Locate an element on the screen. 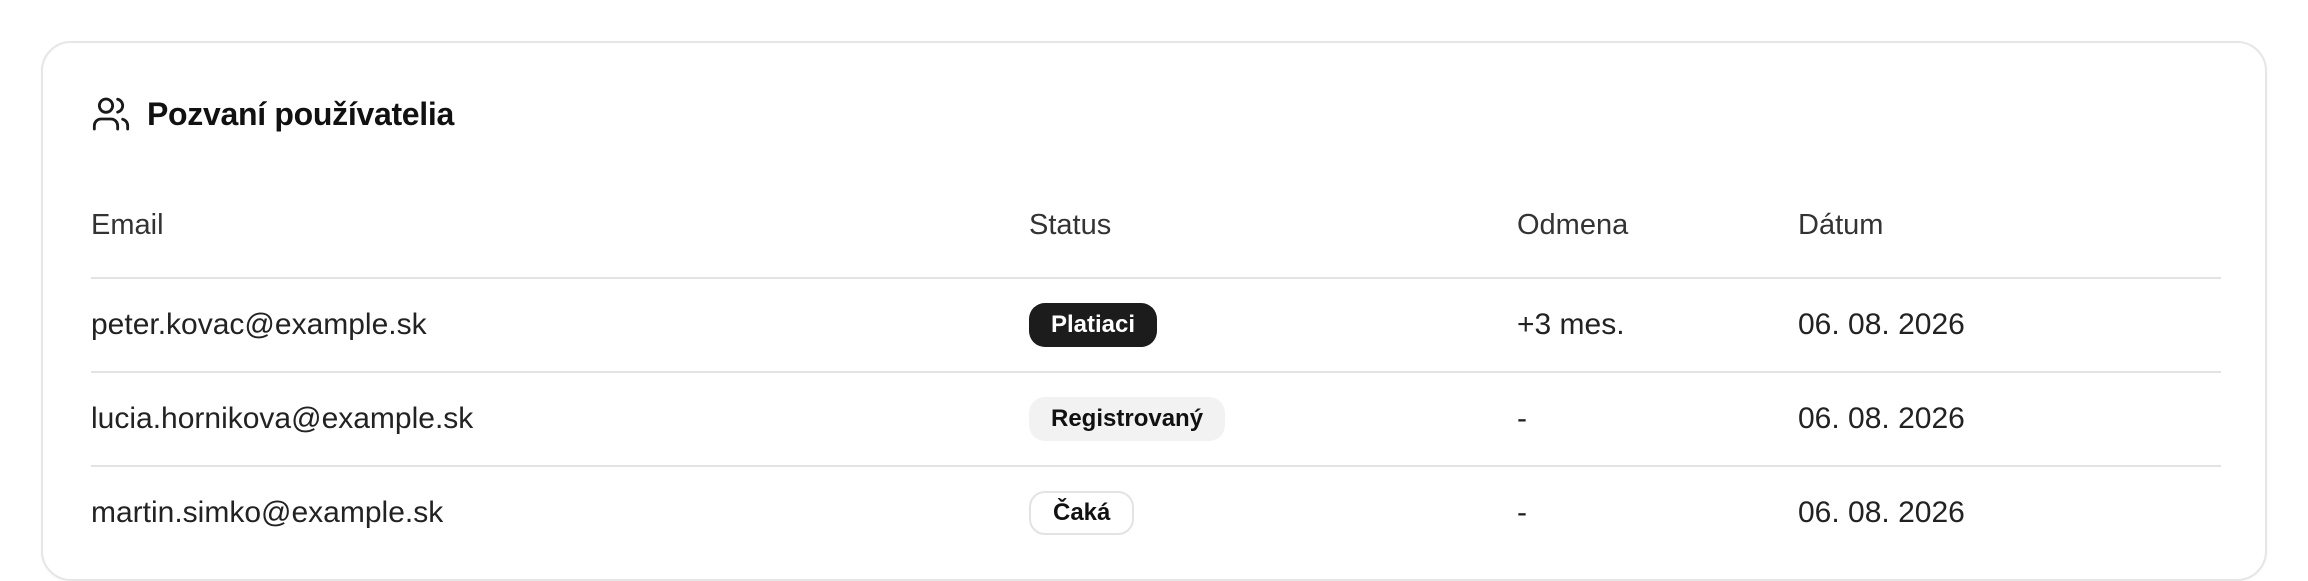  card-header: Pozvaní používatelia is located at coordinates (272, 114).